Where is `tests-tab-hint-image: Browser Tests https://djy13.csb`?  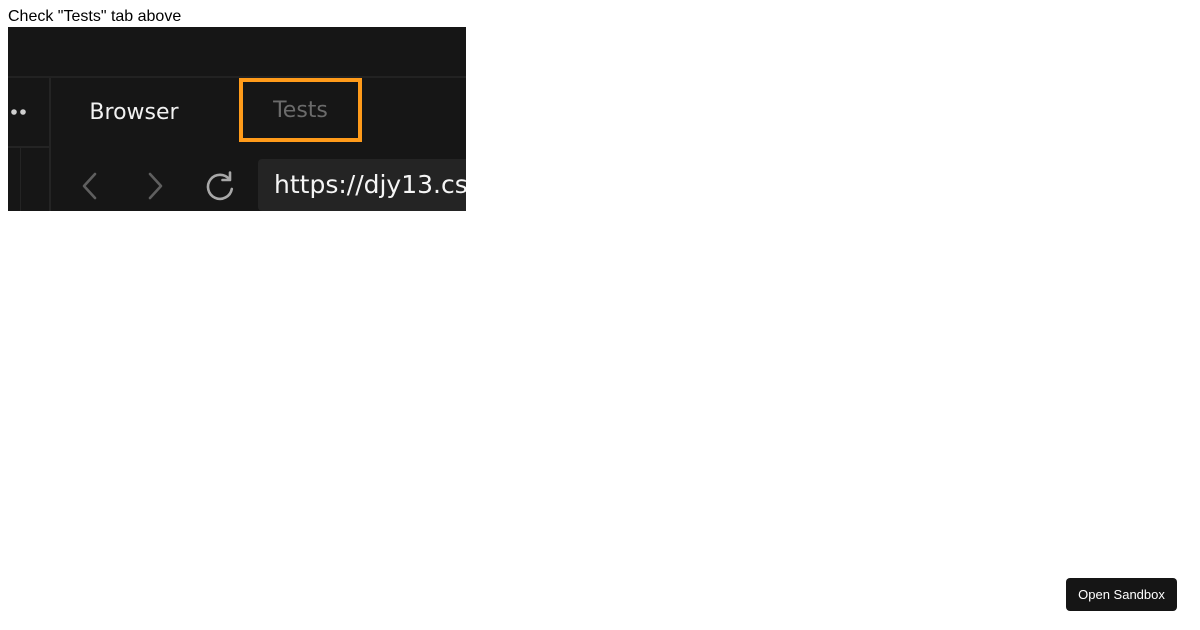 tests-tab-hint-image: Browser Tests https://djy13.csb is located at coordinates (237, 119).